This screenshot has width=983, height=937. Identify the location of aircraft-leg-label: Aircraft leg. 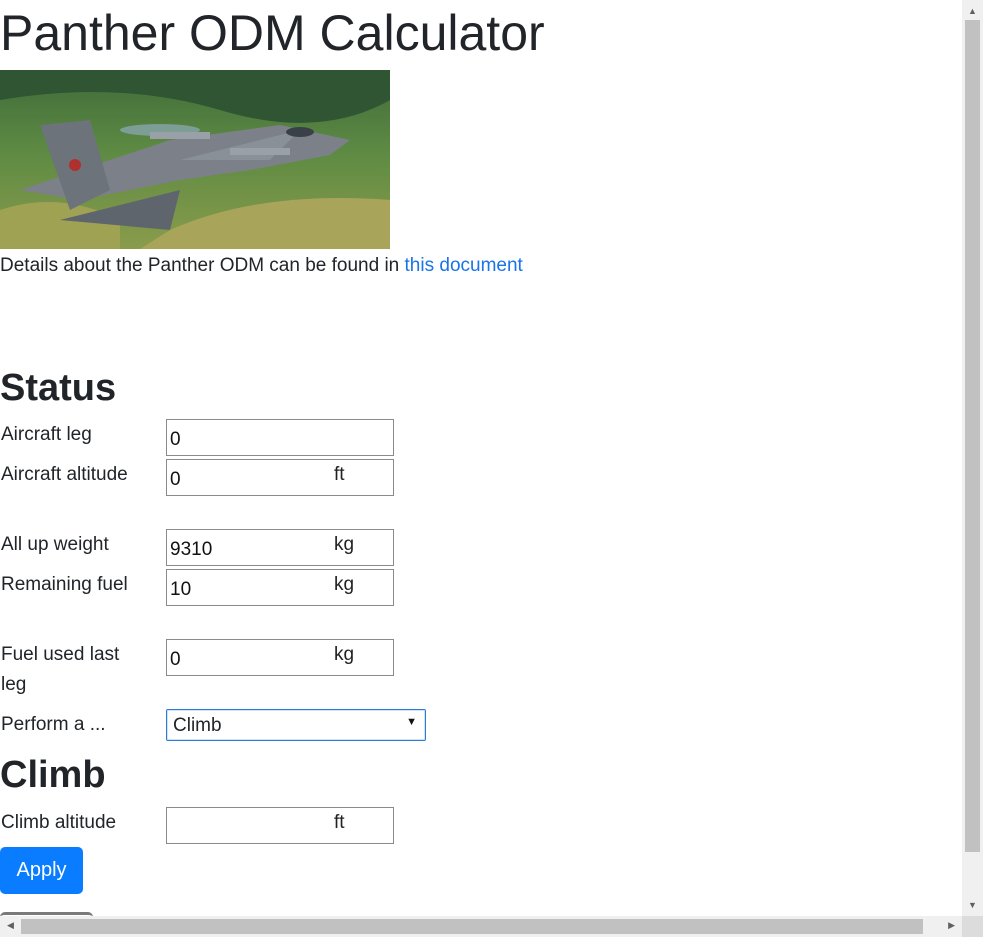
(46, 434).